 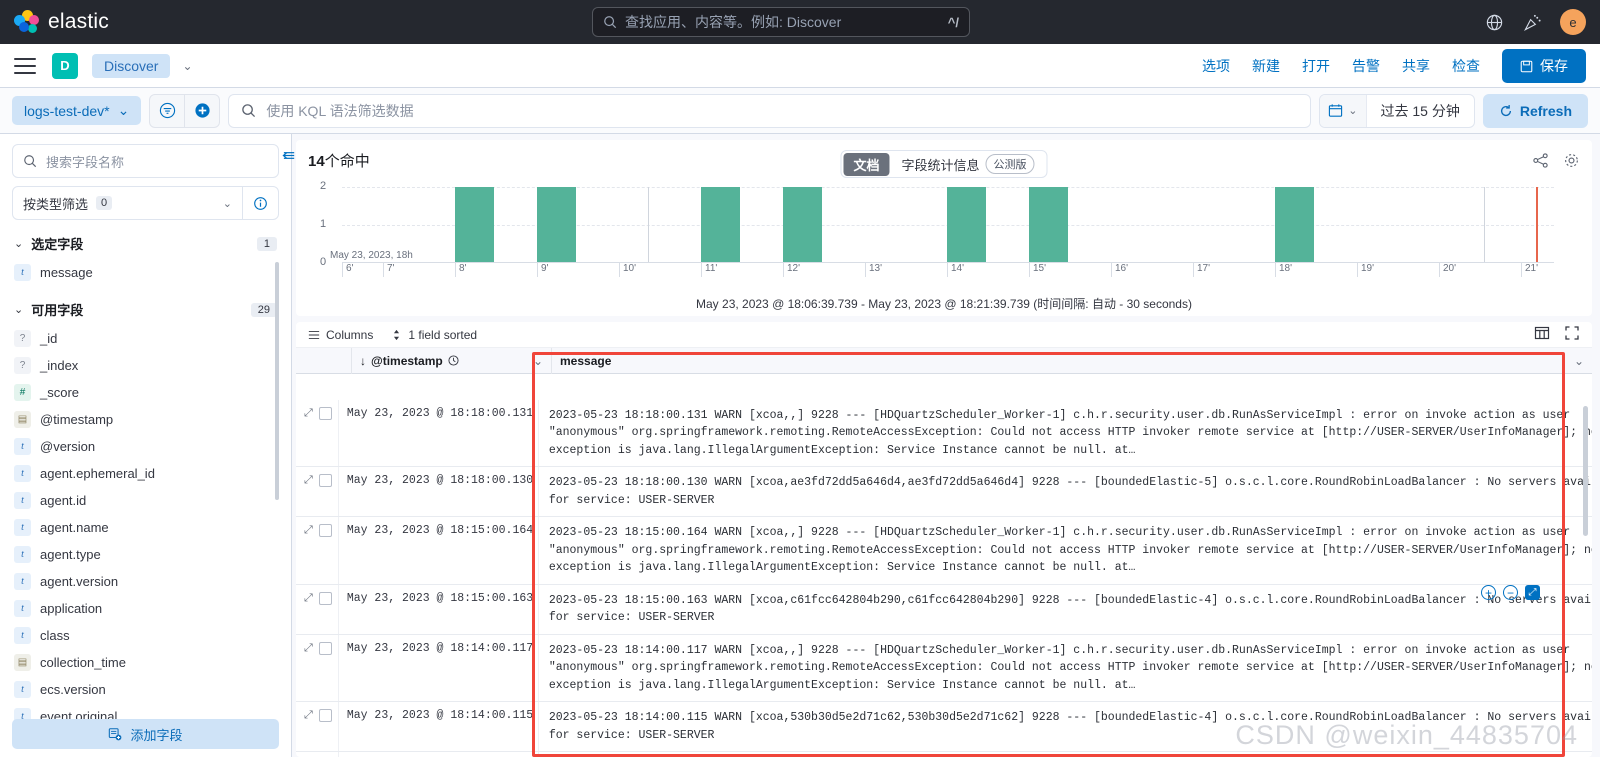 I want to click on collapse-sidebar-icon, so click(x=289, y=155).